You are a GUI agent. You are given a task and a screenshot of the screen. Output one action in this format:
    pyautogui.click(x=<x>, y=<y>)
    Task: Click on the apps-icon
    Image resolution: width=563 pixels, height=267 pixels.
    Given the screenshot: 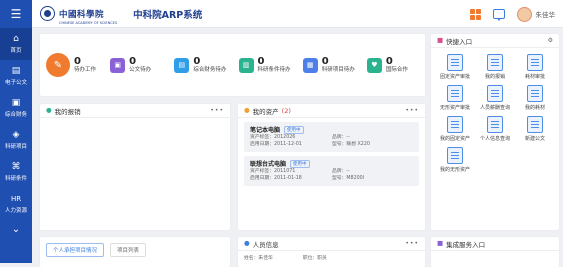 What is the action you would take?
    pyautogui.click(x=475, y=14)
    